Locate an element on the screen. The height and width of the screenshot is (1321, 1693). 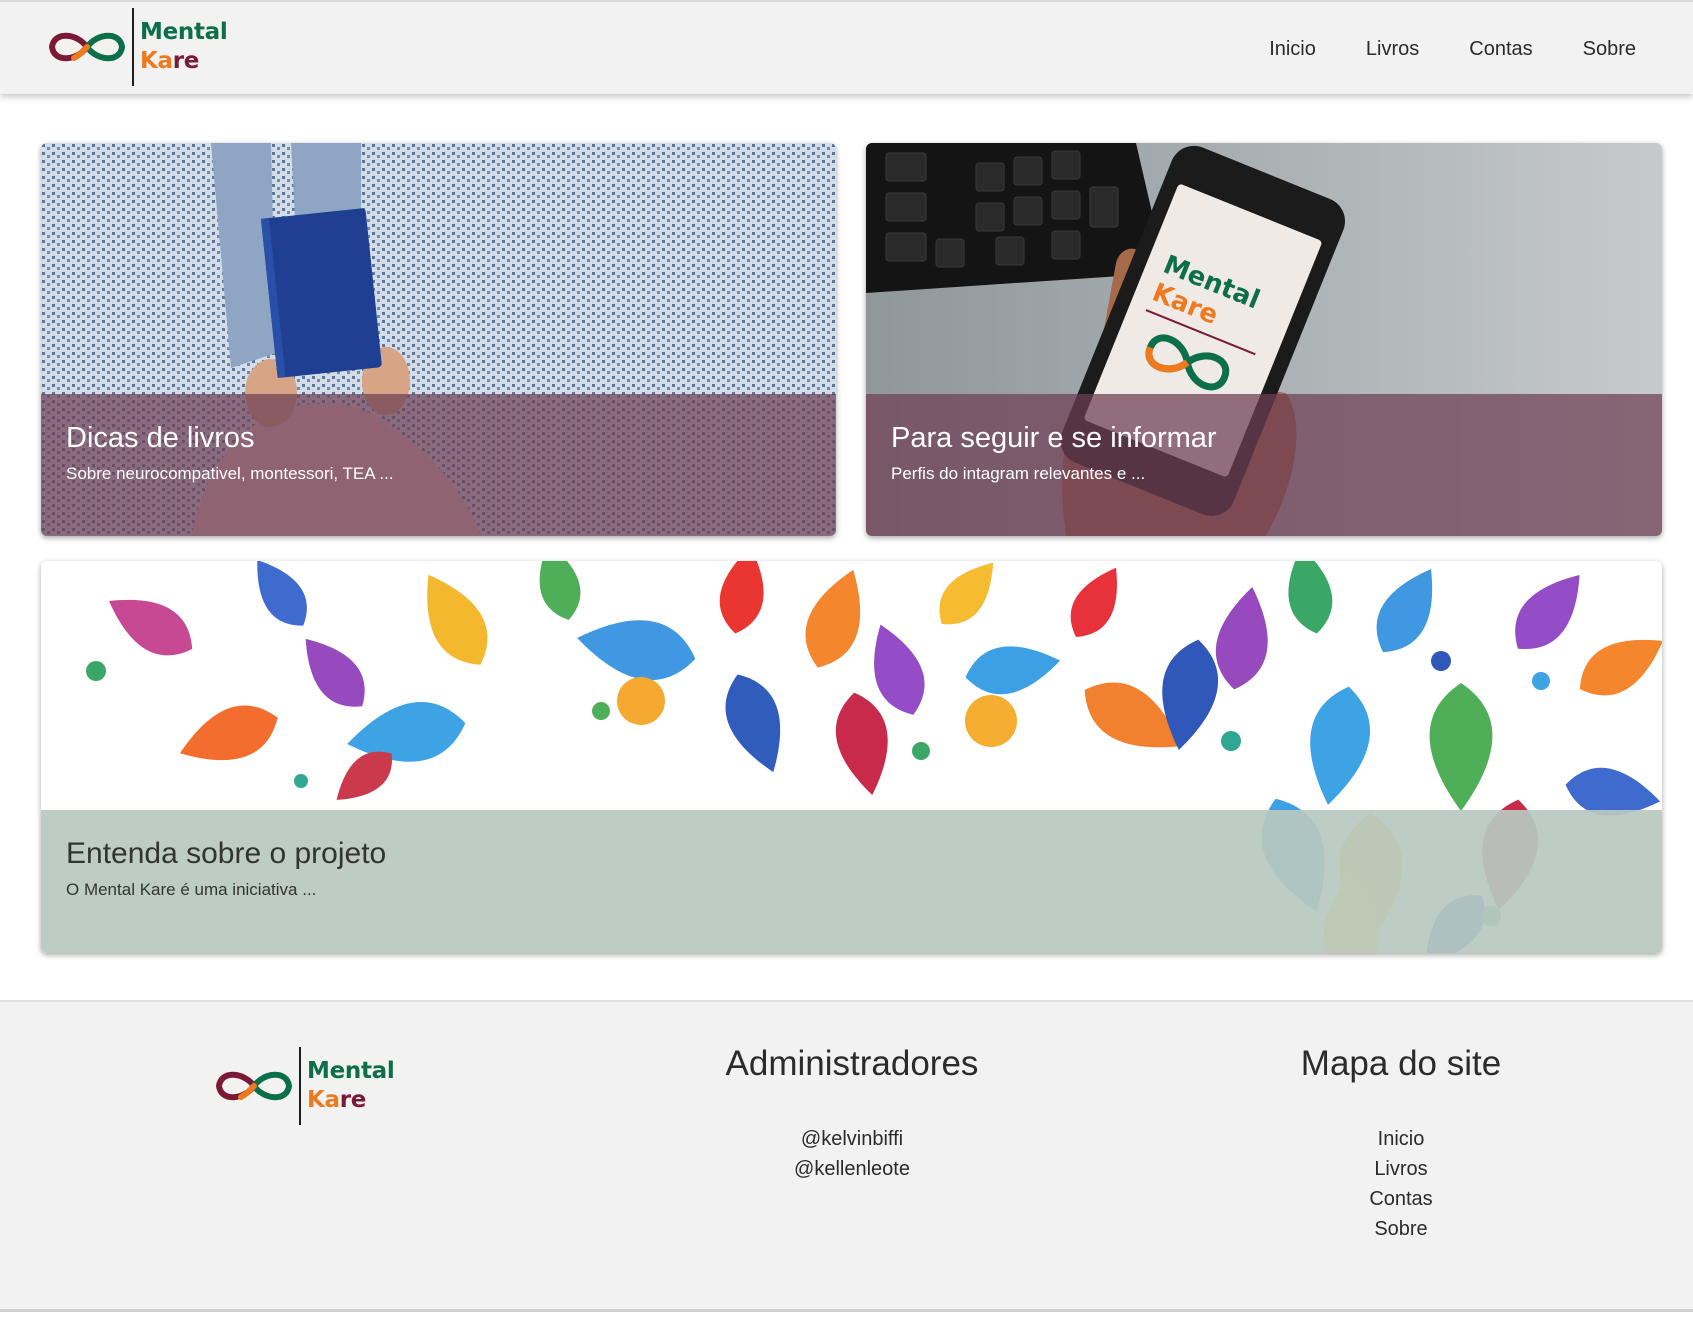
sitemap-list: Inicio Livros Contas Sobre is located at coordinates (1401, 1184).